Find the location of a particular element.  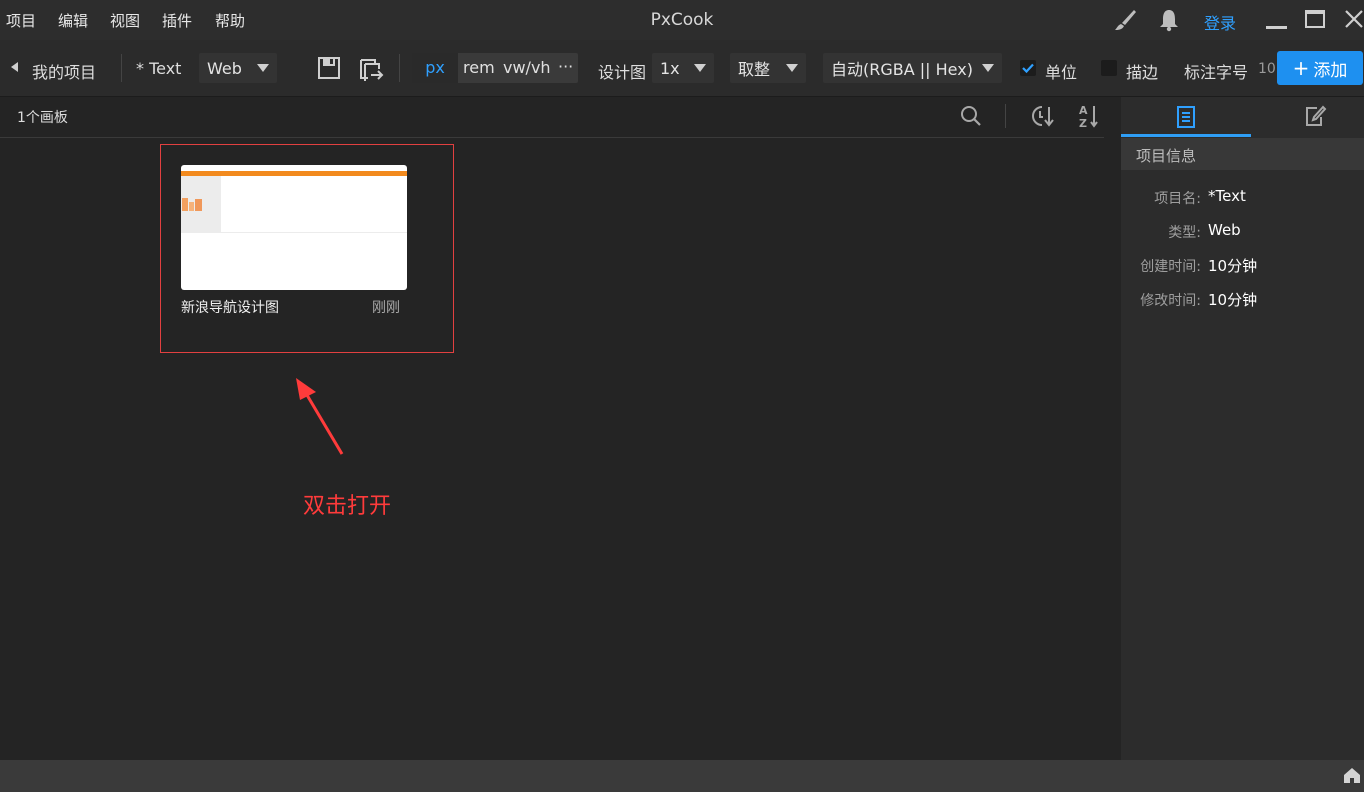

sort-az-icon: AZ is located at coordinates (1089, 116).